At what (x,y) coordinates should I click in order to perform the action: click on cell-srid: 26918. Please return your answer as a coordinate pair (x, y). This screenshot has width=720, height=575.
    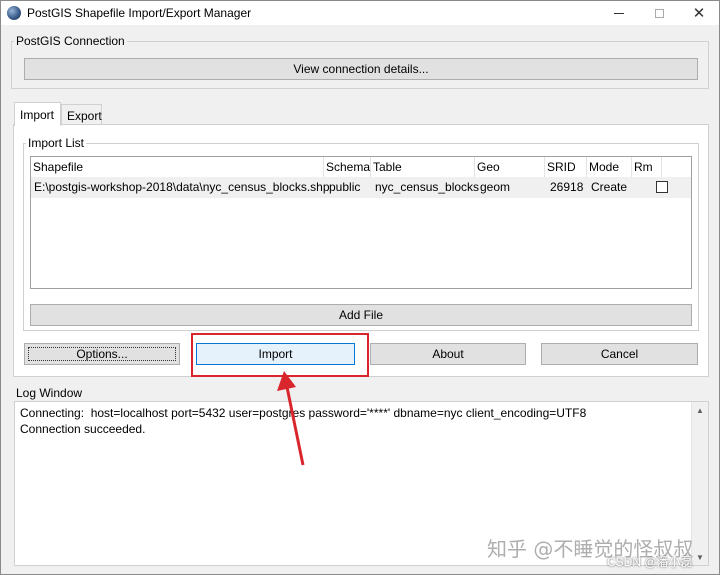
    Looking at the image, I should click on (565, 187).